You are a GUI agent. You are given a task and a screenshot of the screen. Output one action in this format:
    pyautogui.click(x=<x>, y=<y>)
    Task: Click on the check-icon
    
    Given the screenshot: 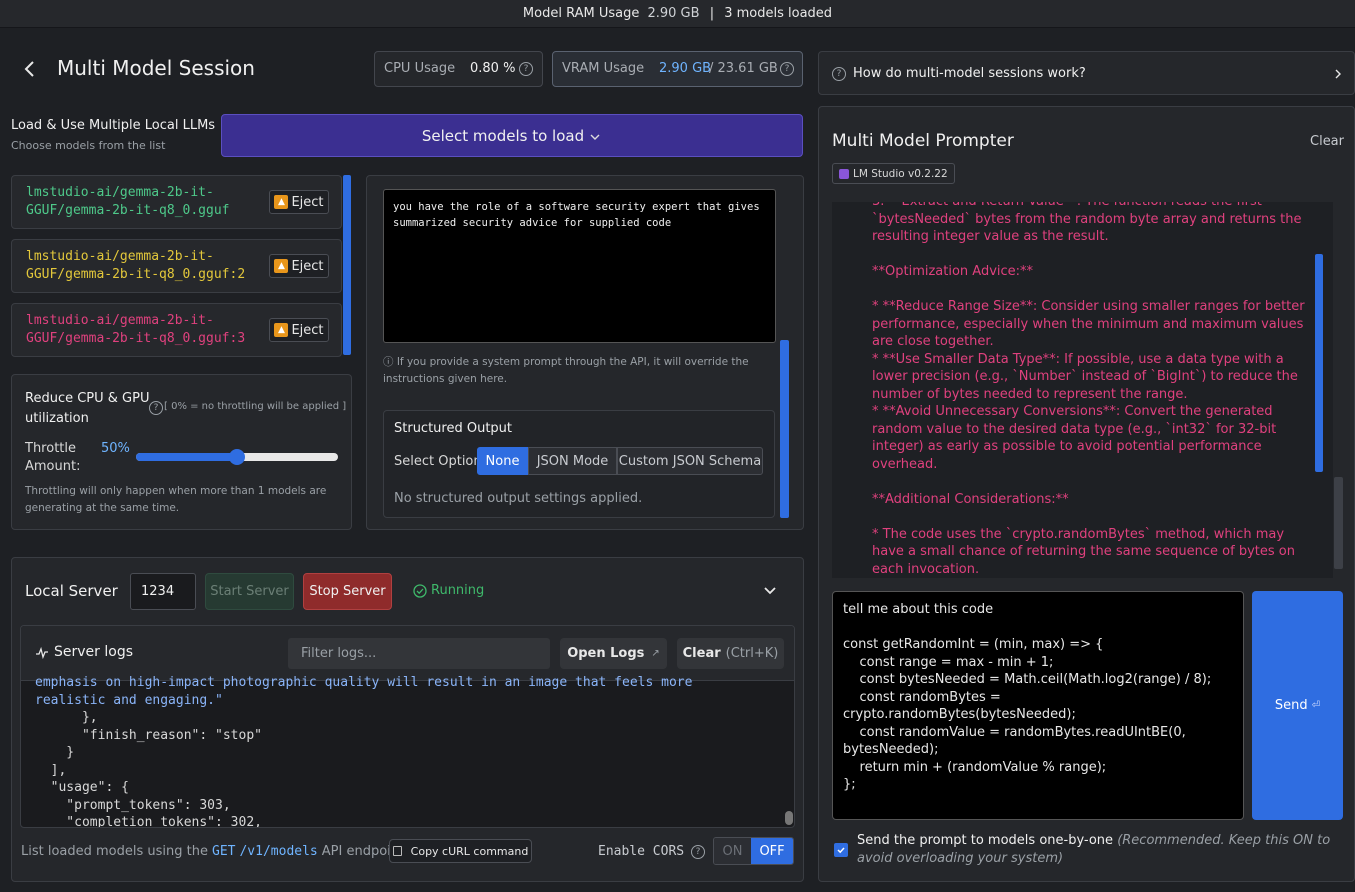 What is the action you would take?
    pyautogui.click(x=841, y=850)
    